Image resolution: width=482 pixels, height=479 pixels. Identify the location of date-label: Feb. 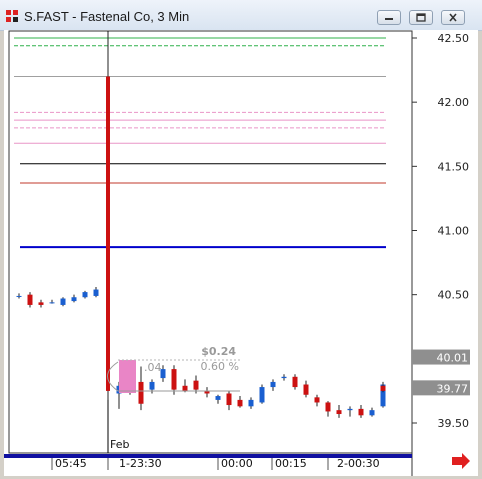
(119, 444).